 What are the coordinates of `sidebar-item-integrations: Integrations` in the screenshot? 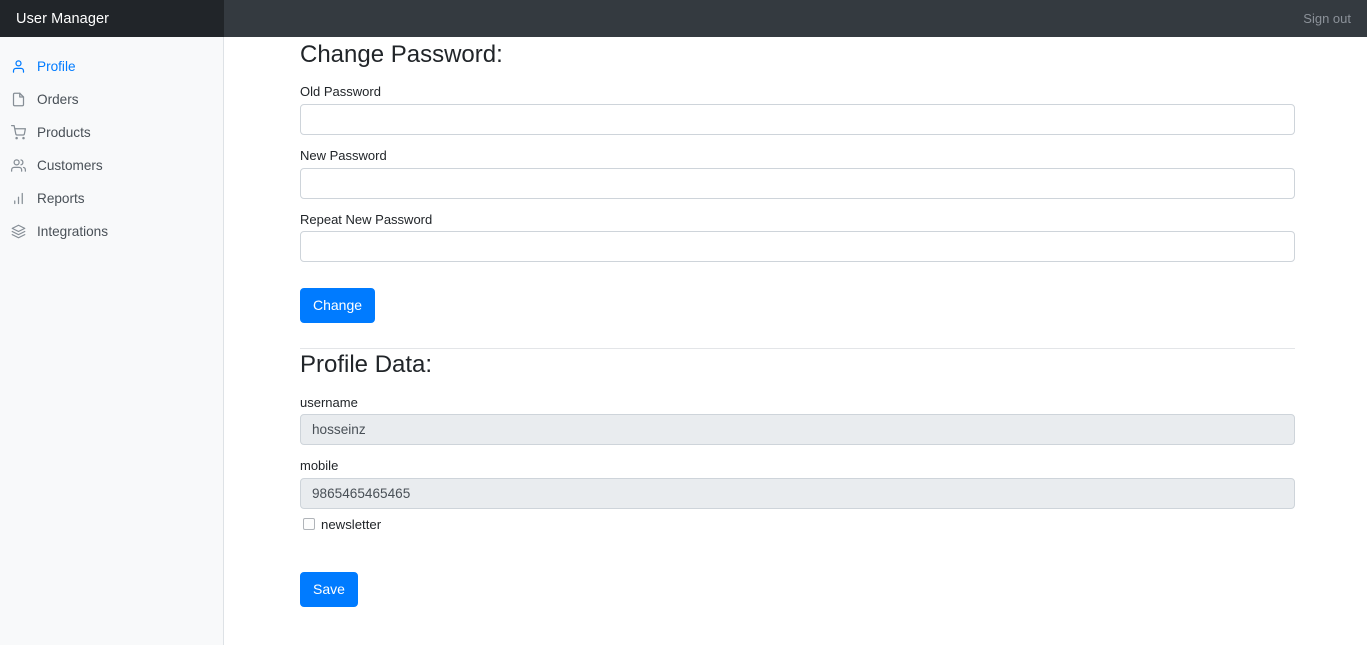 It's located at (111, 231).